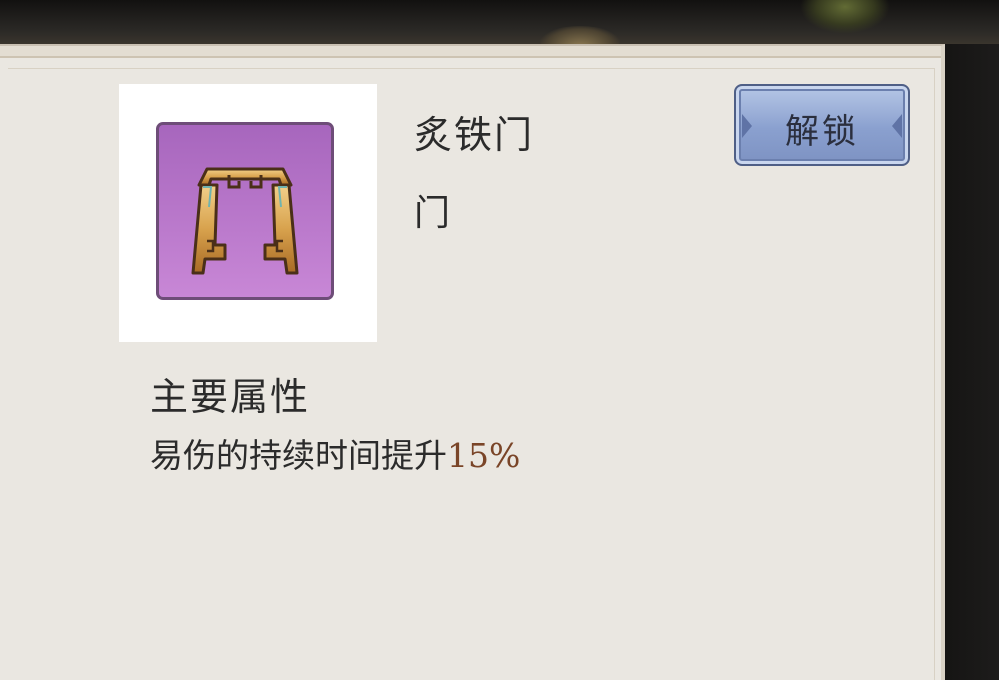  I want to click on item-icon-tile, so click(245, 211).